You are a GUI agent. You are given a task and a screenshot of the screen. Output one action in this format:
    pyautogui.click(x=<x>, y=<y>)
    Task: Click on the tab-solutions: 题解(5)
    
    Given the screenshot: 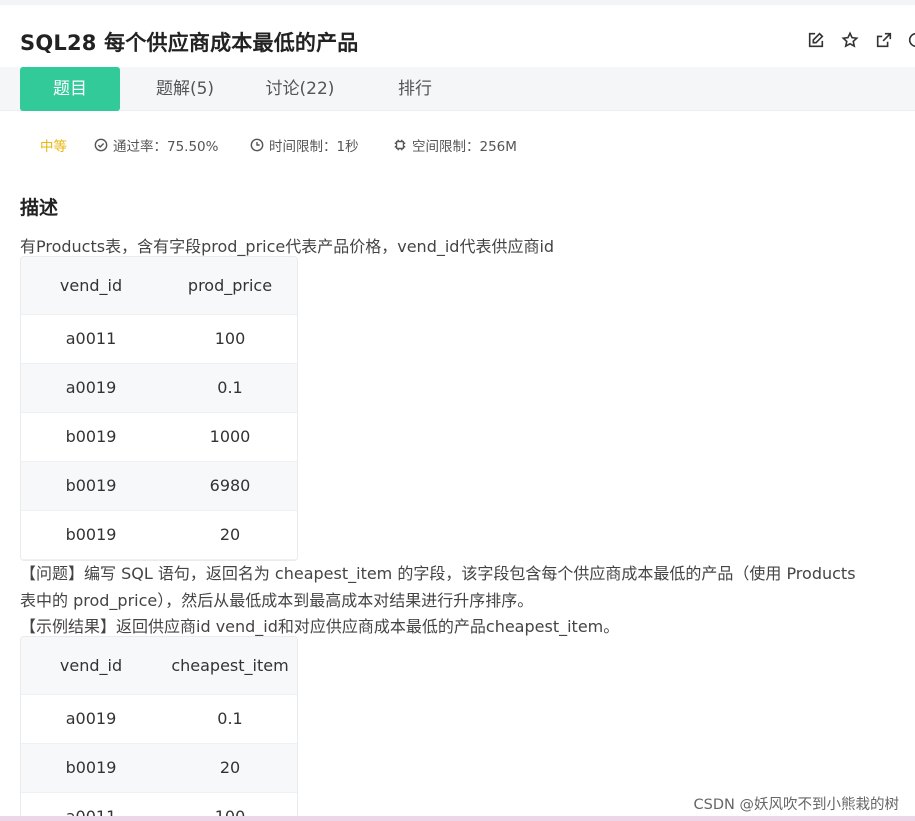 What is the action you would take?
    pyautogui.click(x=185, y=89)
    